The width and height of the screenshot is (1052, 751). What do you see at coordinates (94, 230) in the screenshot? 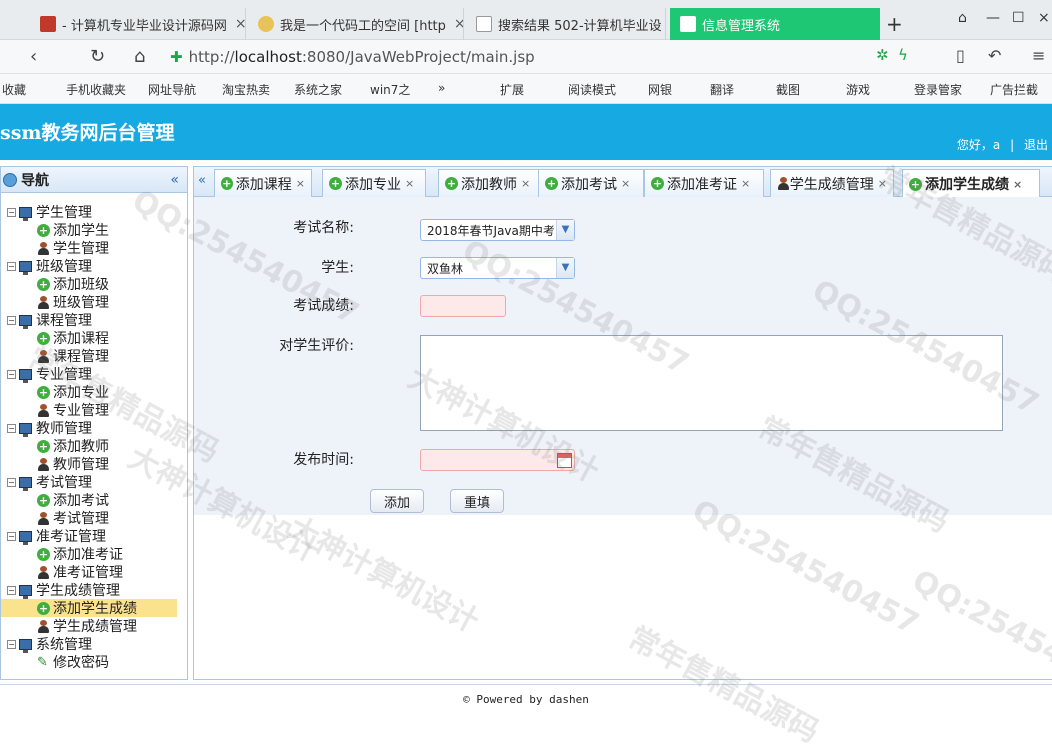
I see `nav-item: + 添加学生` at bounding box center [94, 230].